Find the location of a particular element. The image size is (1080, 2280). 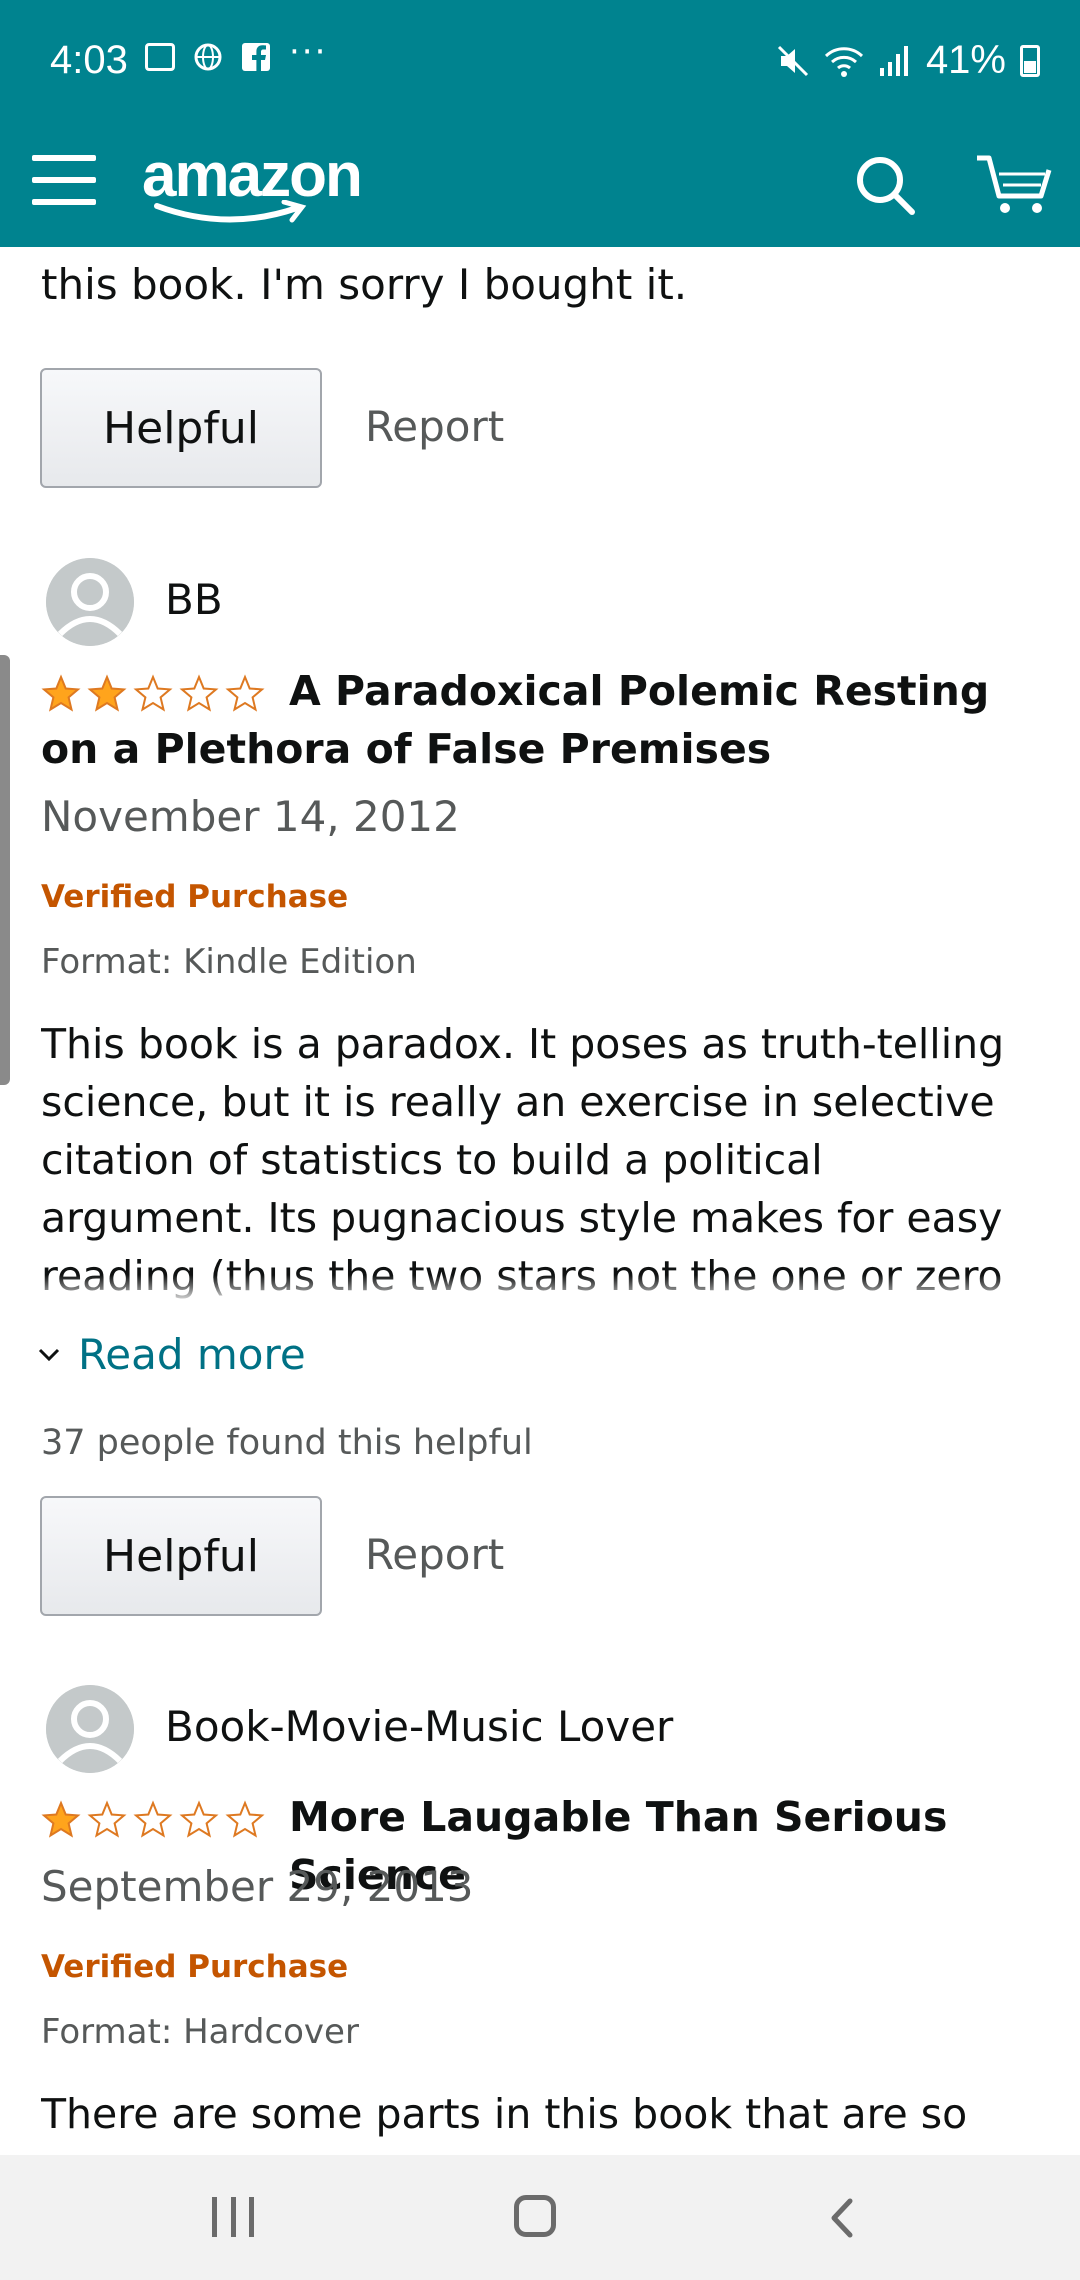

search-icon is located at coordinates (885, 185).